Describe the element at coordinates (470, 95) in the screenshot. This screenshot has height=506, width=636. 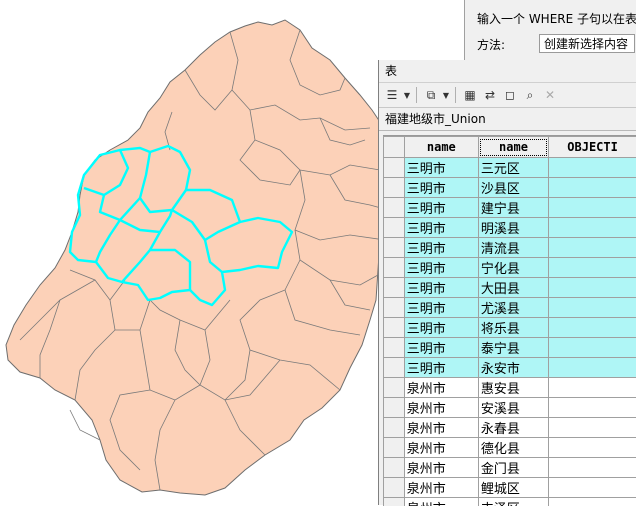
I see `select-by-attributes-icon: ▦` at that location.